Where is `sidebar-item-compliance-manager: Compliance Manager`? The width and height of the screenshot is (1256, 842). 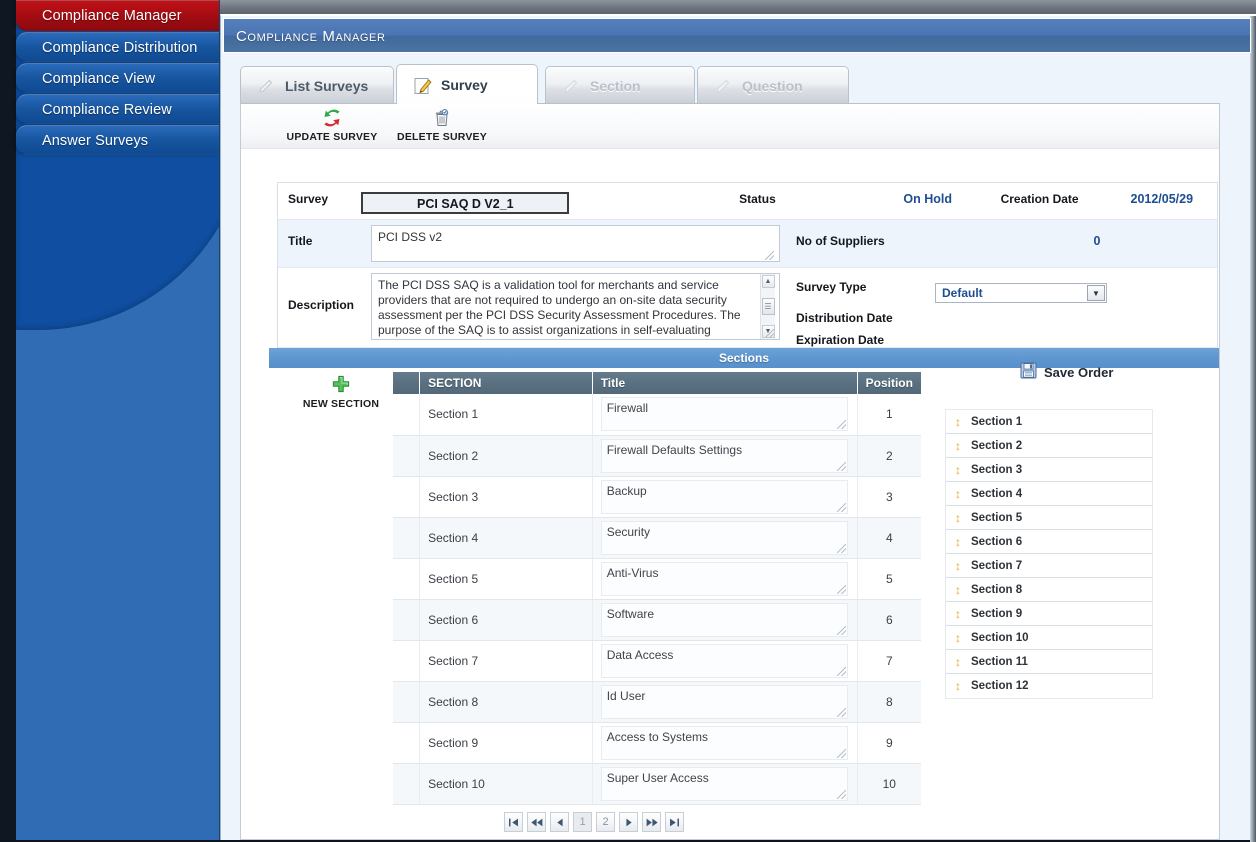
sidebar-item-compliance-manager: Compliance Manager is located at coordinates (117, 15).